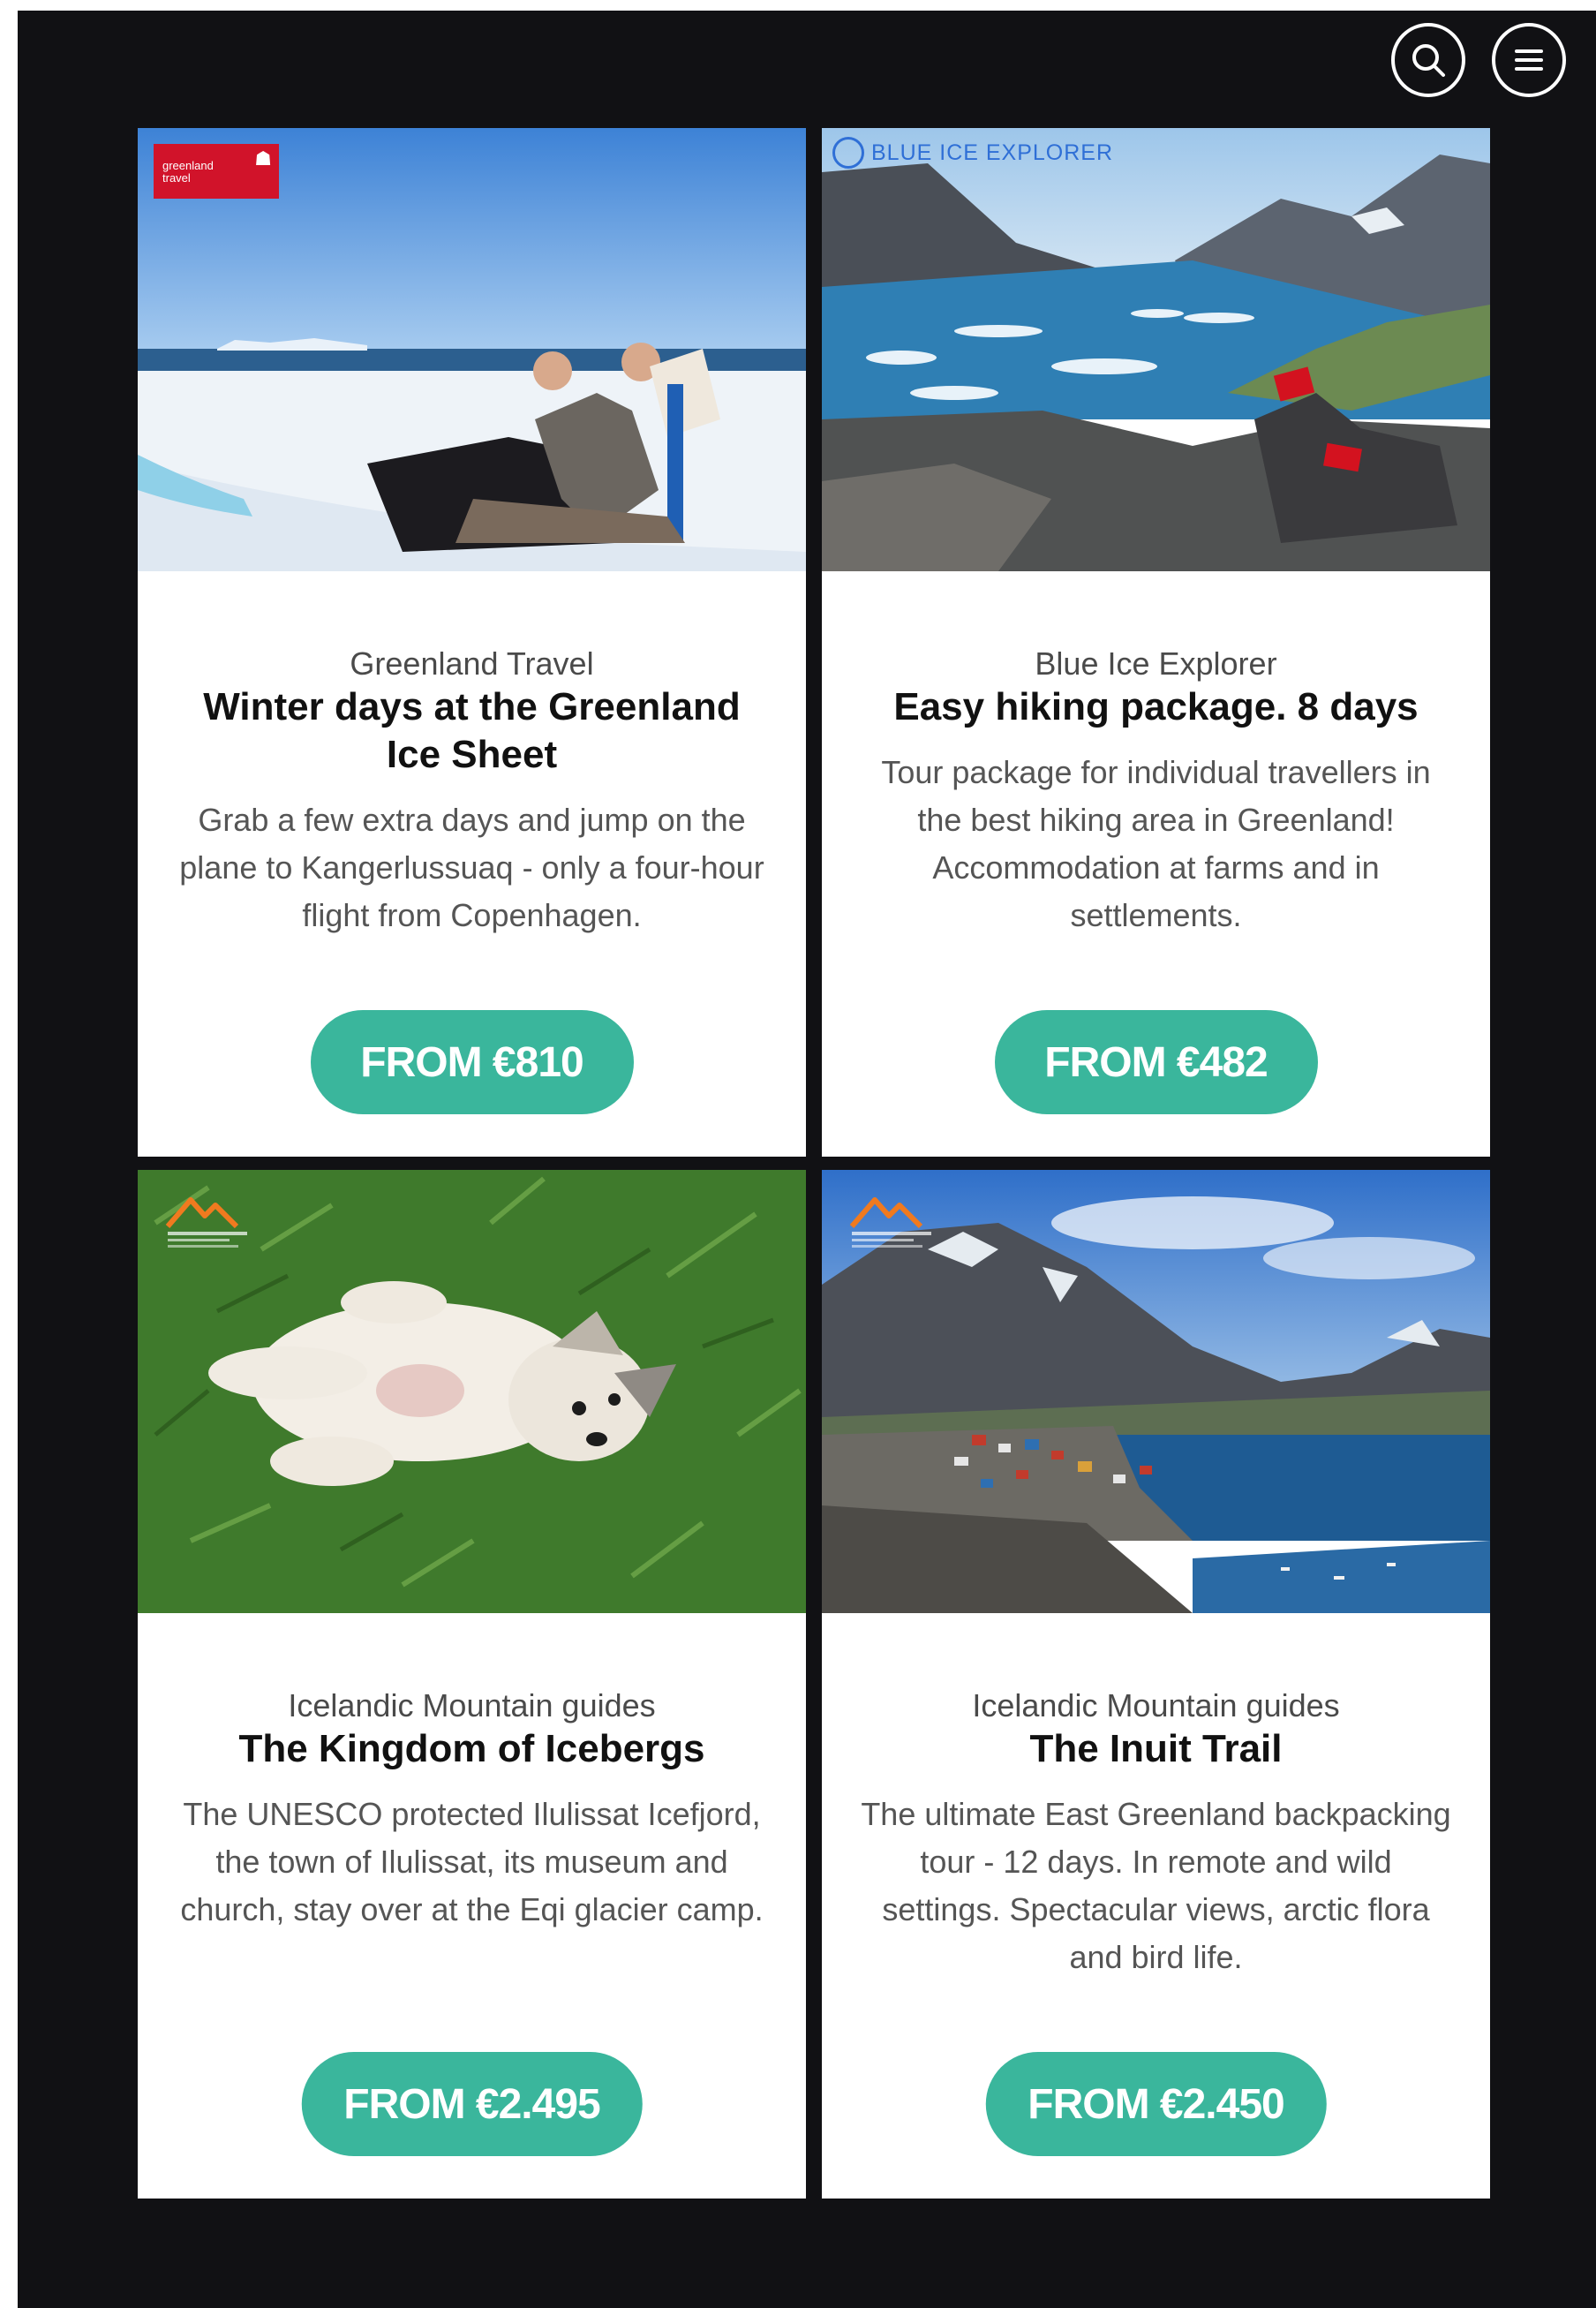  What do you see at coordinates (471, 1749) in the screenshot?
I see `tour-title: The Kingdom of Icebergs` at bounding box center [471, 1749].